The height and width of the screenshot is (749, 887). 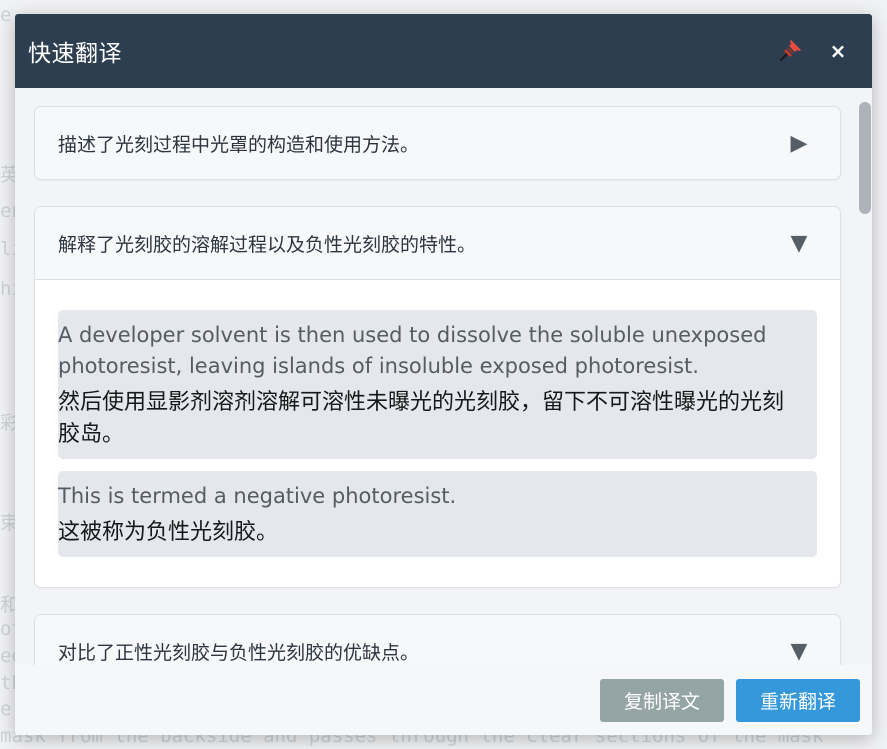 What do you see at coordinates (267, 244) in the screenshot?
I see `section-title: 解释了光刻胶的溶解过程以及负性光刻胶的特性。` at bounding box center [267, 244].